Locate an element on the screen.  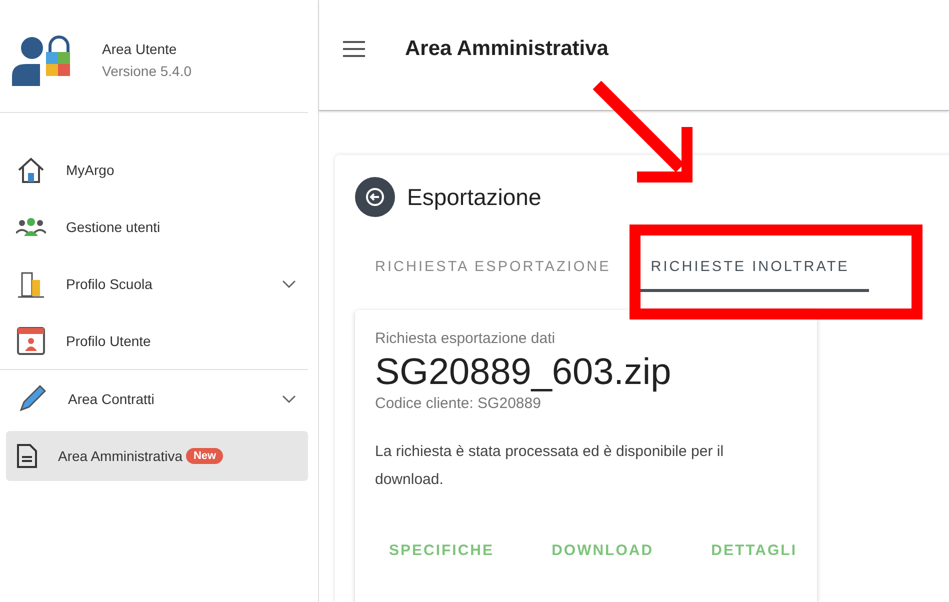
sidebar-item: Area Contratti is located at coordinates (154, 398).